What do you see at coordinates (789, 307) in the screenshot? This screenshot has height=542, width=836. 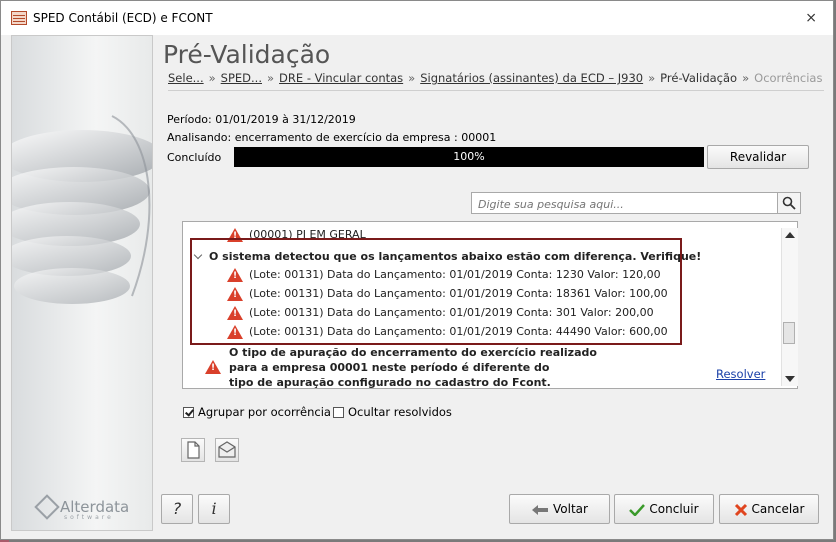 I see `list-scrollbar` at bounding box center [789, 307].